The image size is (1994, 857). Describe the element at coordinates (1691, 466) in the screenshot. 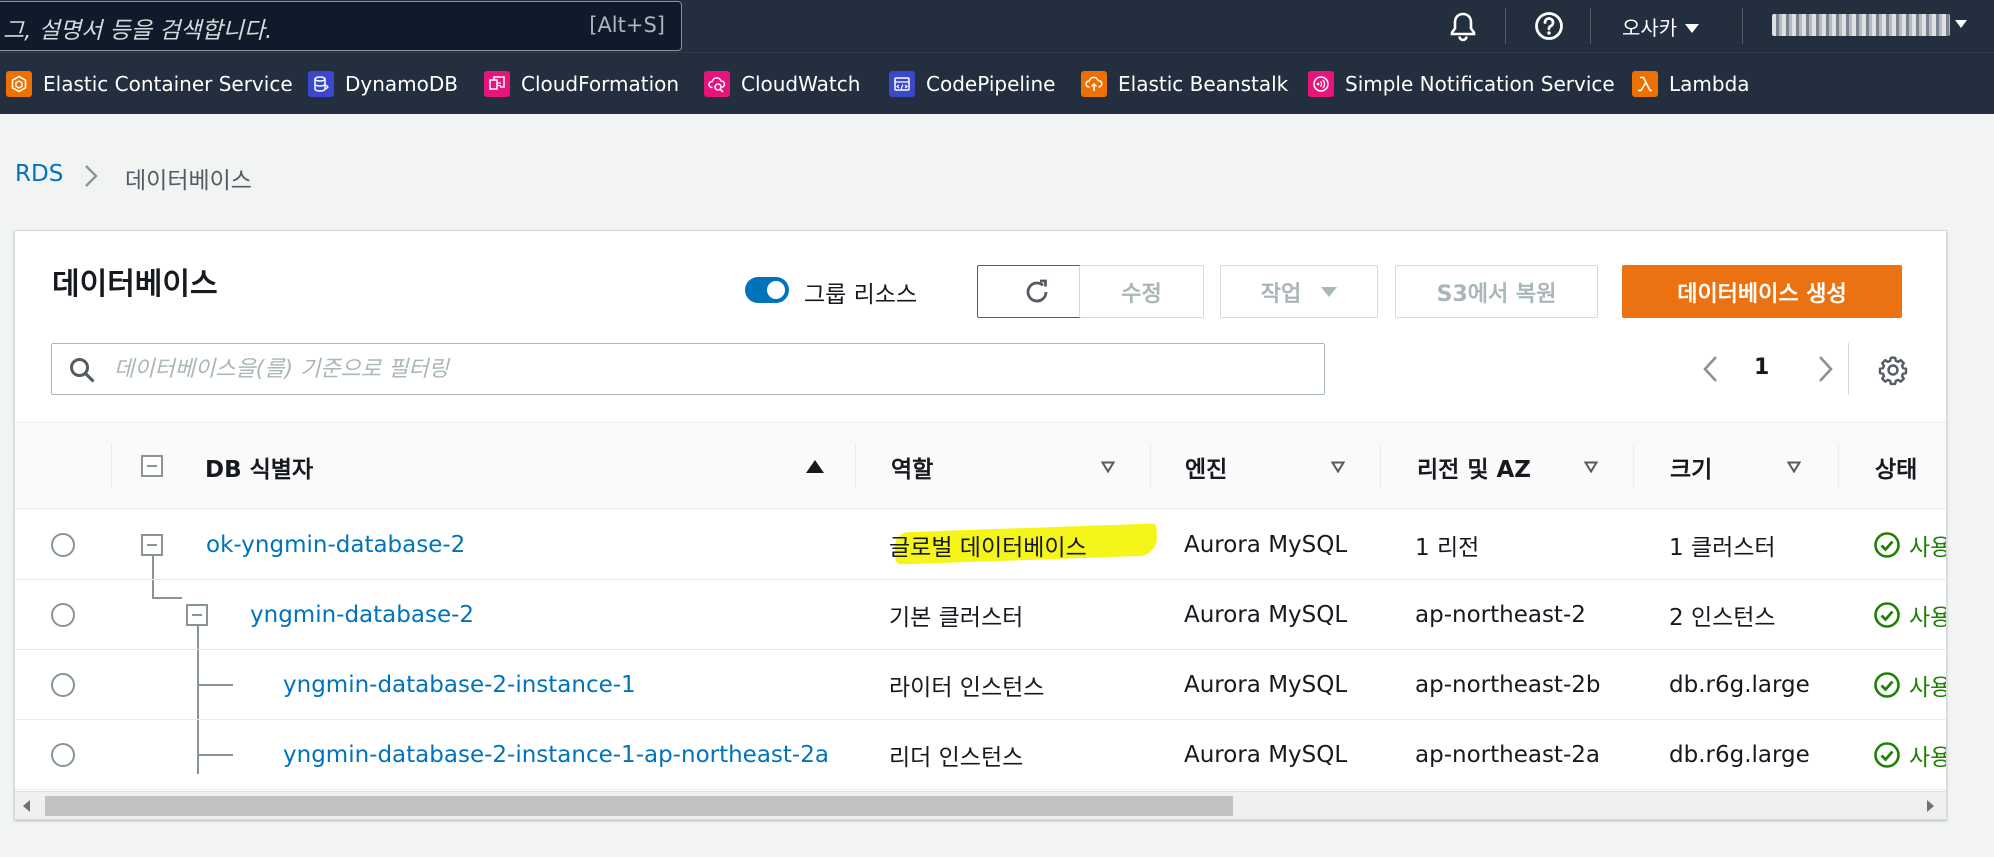

I see `column-size: 크기` at that location.